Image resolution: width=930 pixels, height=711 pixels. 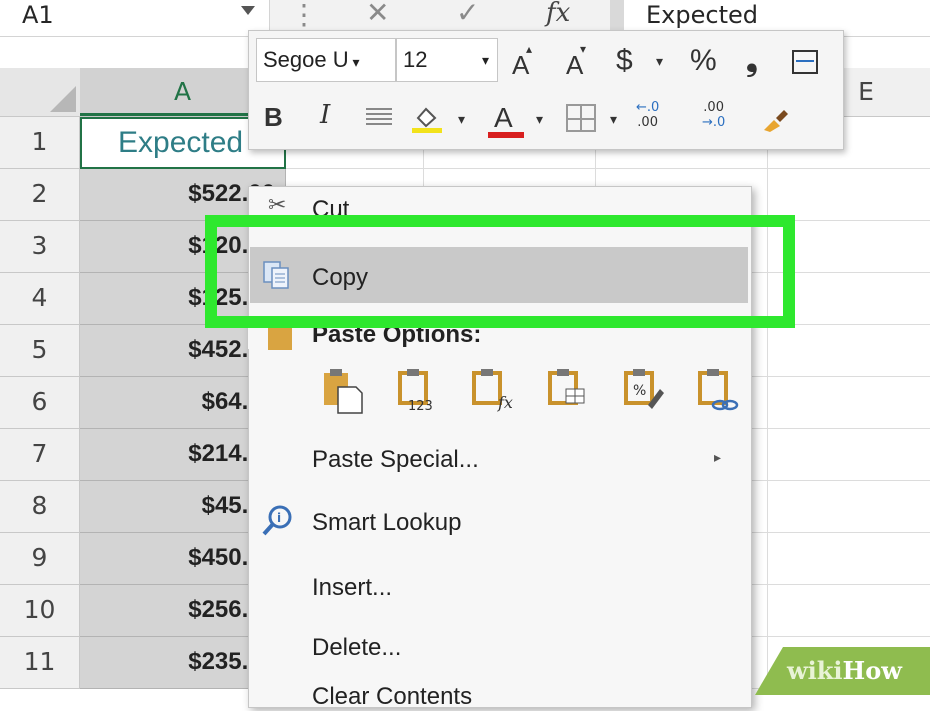 What do you see at coordinates (40, 247) in the screenshot?
I see `row-header: 3` at bounding box center [40, 247].